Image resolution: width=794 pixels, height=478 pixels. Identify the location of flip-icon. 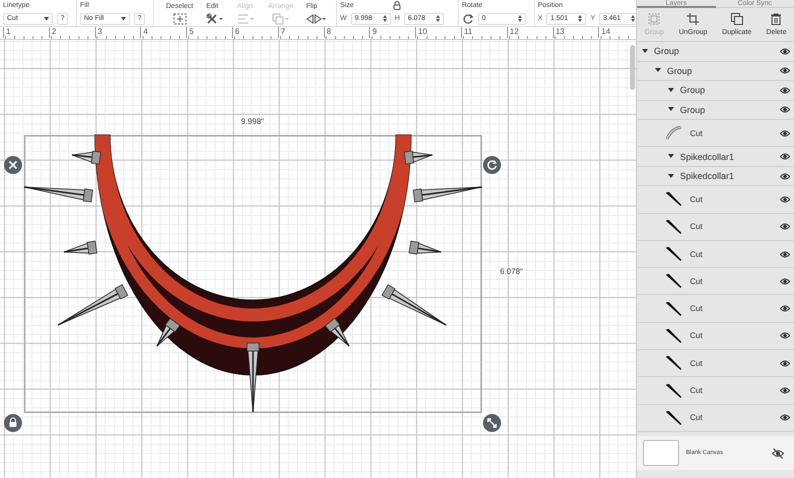
(316, 19).